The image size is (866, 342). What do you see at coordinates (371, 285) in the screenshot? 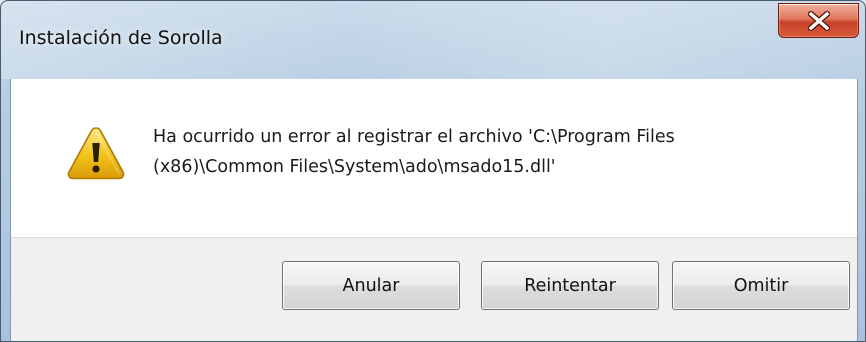
I see `abort-button: Anular` at bounding box center [371, 285].